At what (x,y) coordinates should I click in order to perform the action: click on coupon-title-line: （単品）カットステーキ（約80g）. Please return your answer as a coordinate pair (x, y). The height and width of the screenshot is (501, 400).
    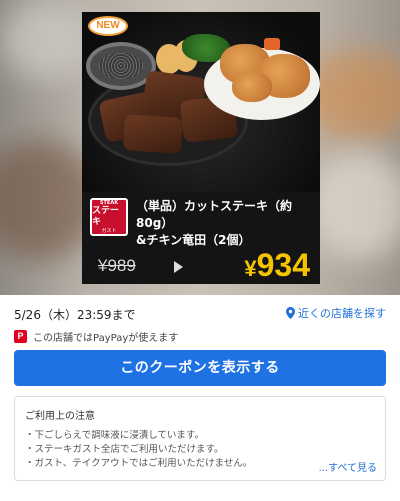
    Looking at the image, I should click on (214, 214).